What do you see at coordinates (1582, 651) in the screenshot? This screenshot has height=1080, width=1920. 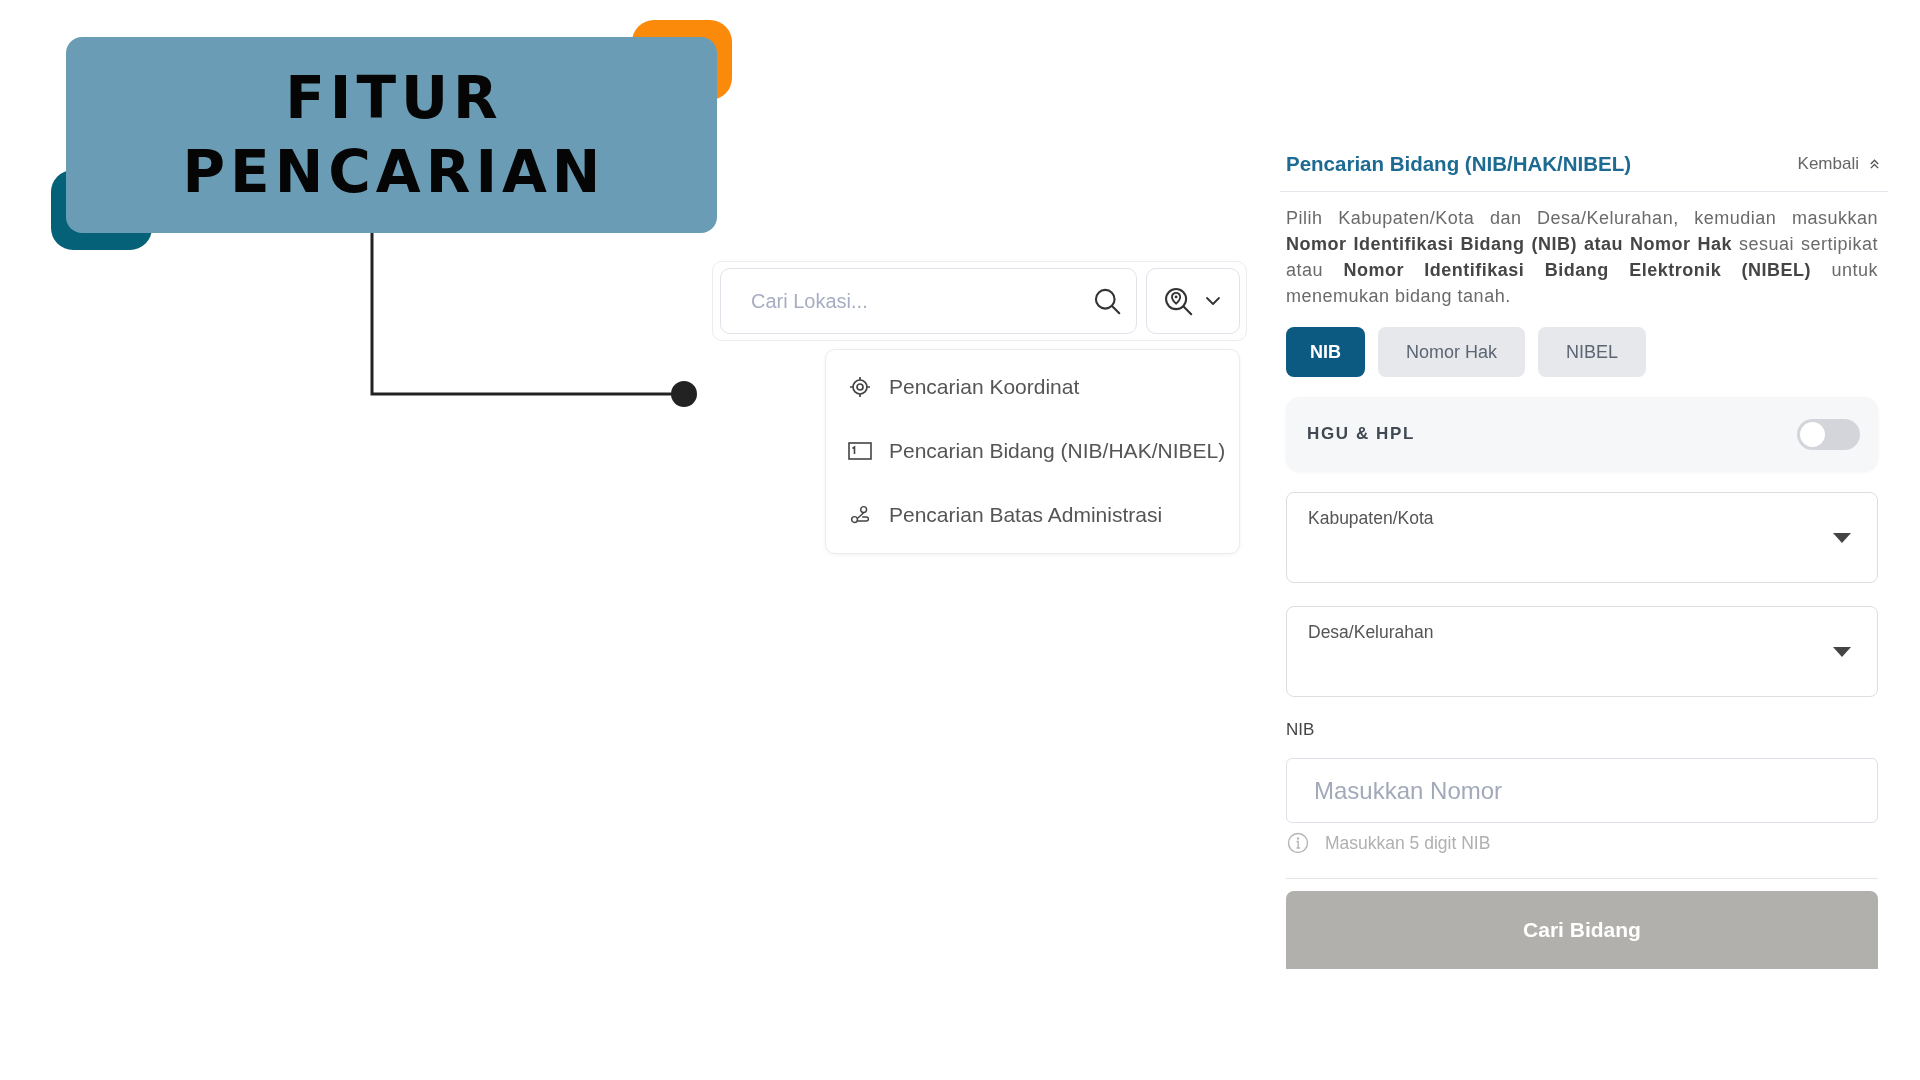 I see `select-field: Desa/Kelurahan` at bounding box center [1582, 651].